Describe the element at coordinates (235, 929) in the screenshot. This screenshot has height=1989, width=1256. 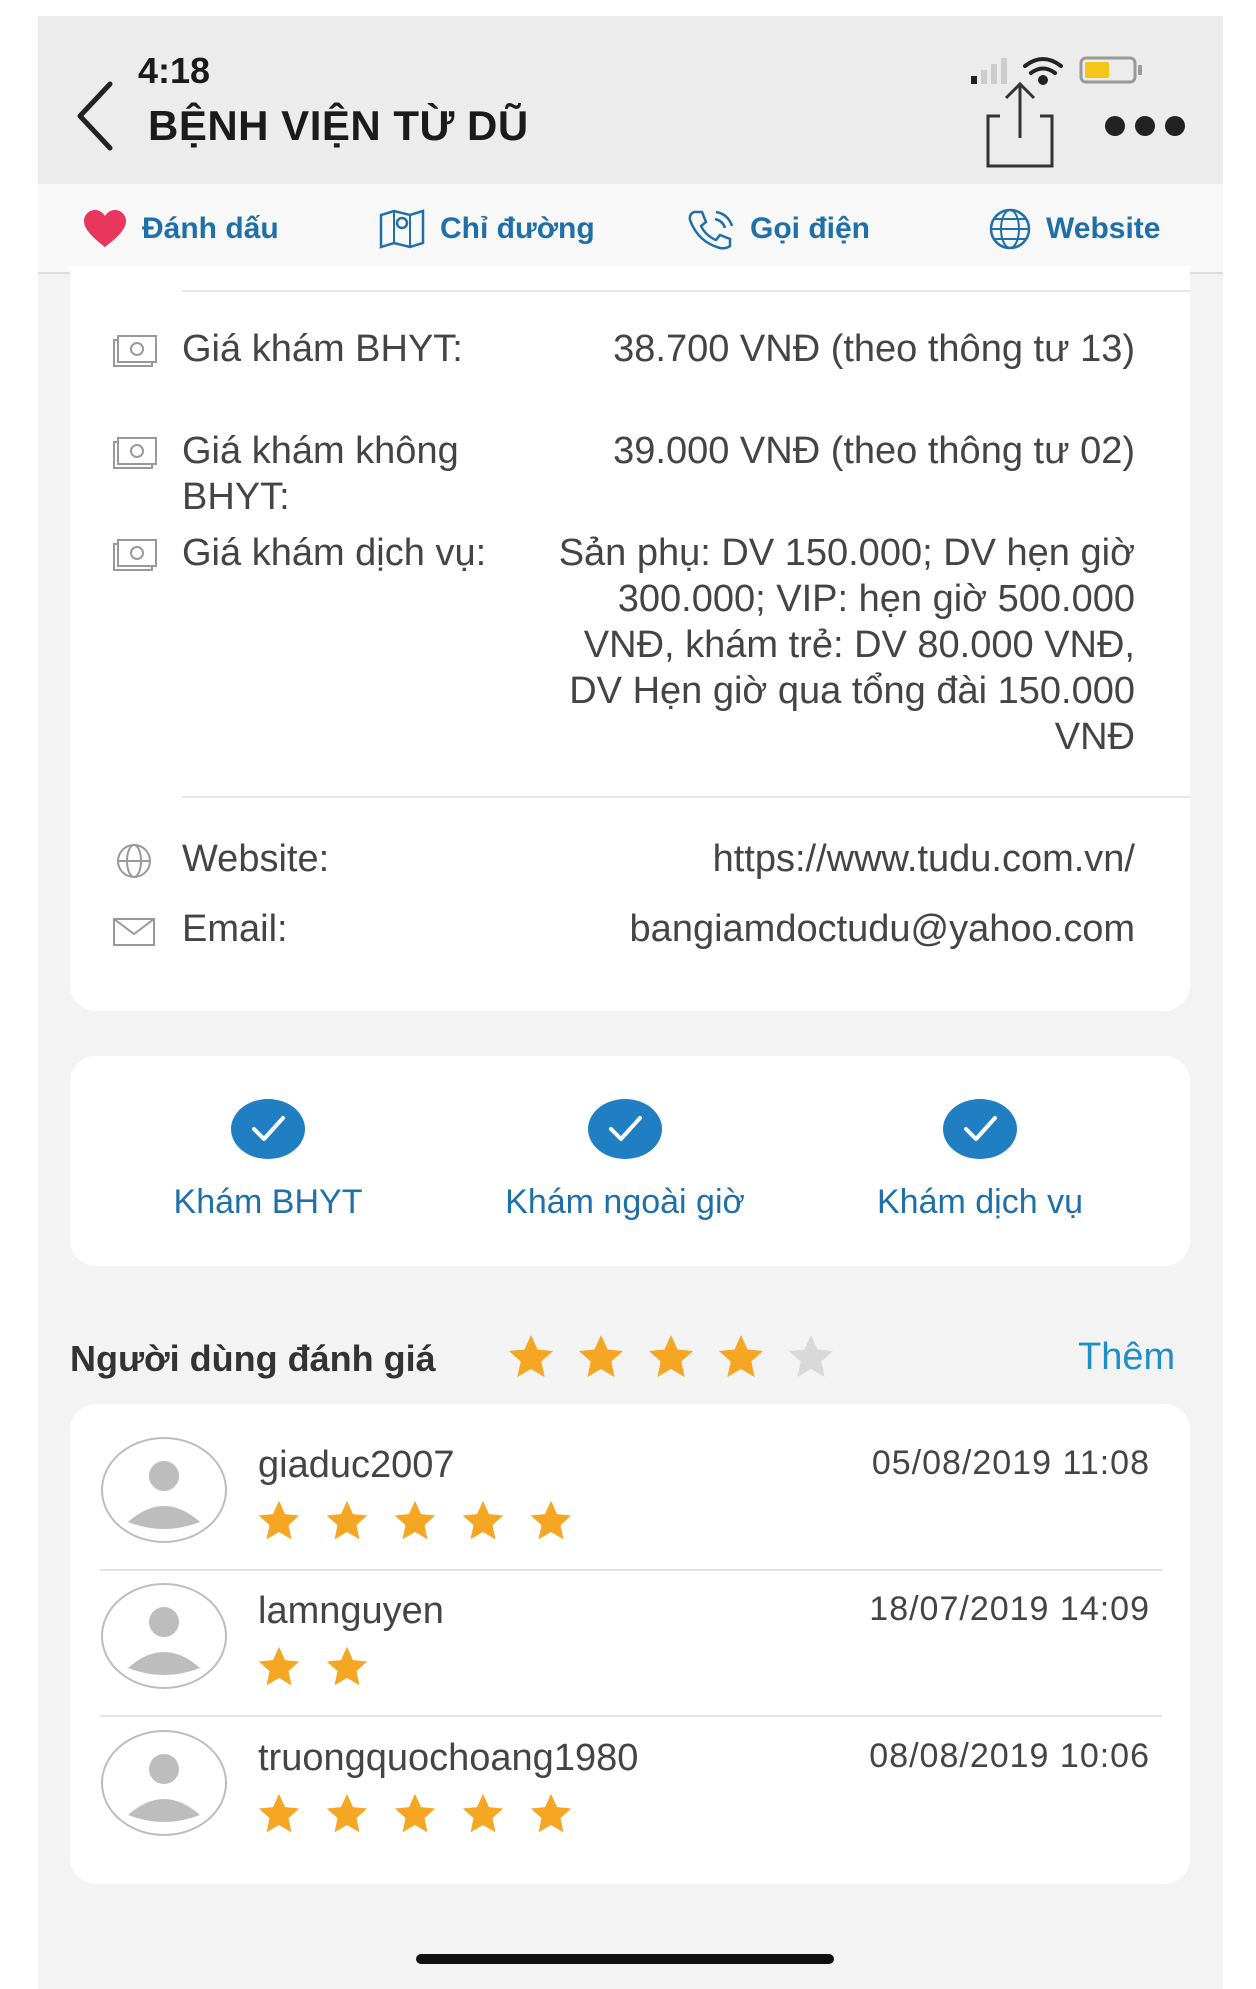
I see `info-label: Email:` at that location.